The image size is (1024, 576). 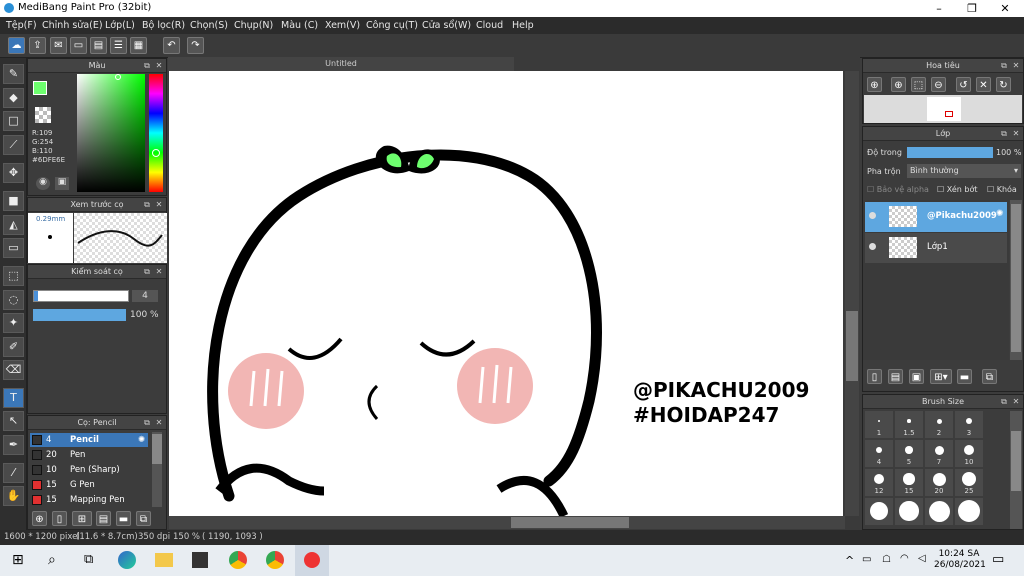 I want to click on navigator-preview, so click(x=943, y=109).